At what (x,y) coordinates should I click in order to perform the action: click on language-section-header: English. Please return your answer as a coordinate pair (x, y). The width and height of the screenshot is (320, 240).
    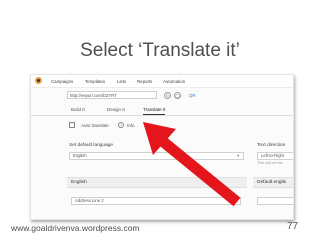
    Looking at the image, I should click on (157, 182).